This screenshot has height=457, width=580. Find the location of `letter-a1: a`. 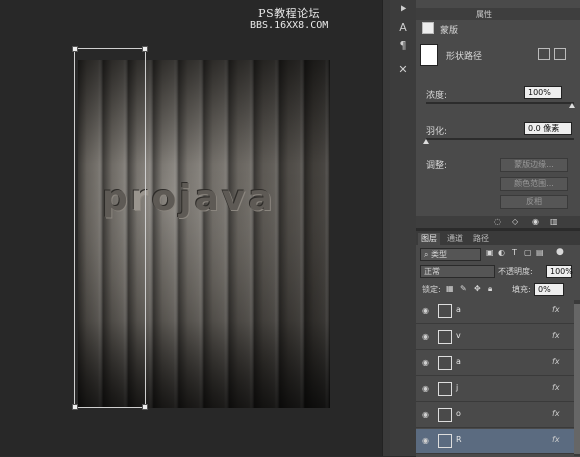

letter-a1: a is located at coordinates (208, 198).